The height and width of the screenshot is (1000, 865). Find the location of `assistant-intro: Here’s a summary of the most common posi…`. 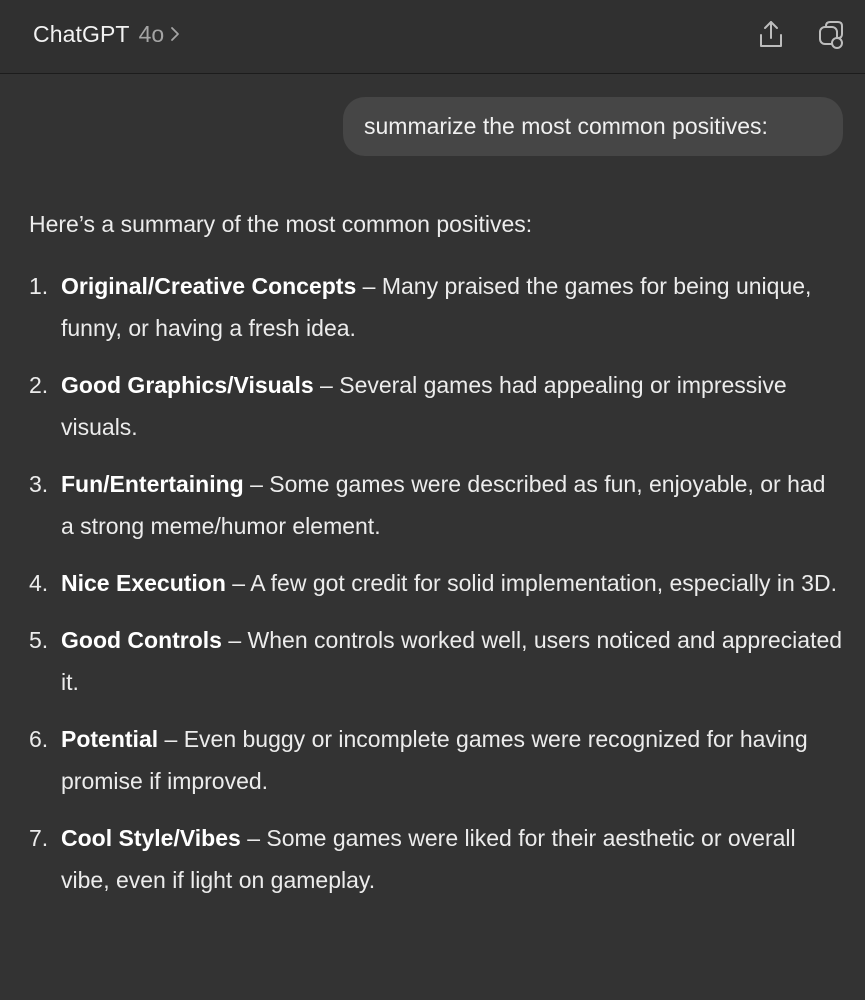

assistant-intro: Here’s a summary of the most common posi… is located at coordinates (281, 224).